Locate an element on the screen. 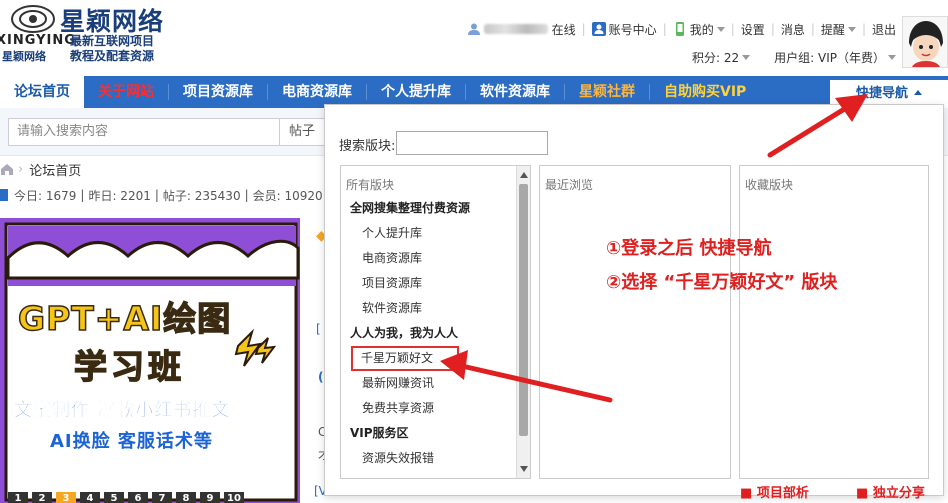 The image size is (948, 503). banner-page-dot: 2 is located at coordinates (42, 497).